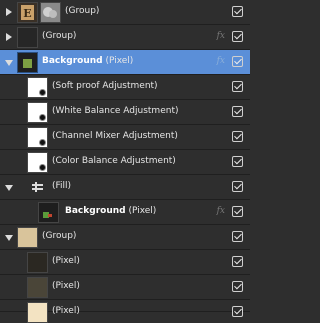 Image resolution: width=320 pixels, height=323 pixels. Describe the element at coordinates (125, 287) in the screenshot. I see `layer-row-pixel-2: (Pixel)` at that location.